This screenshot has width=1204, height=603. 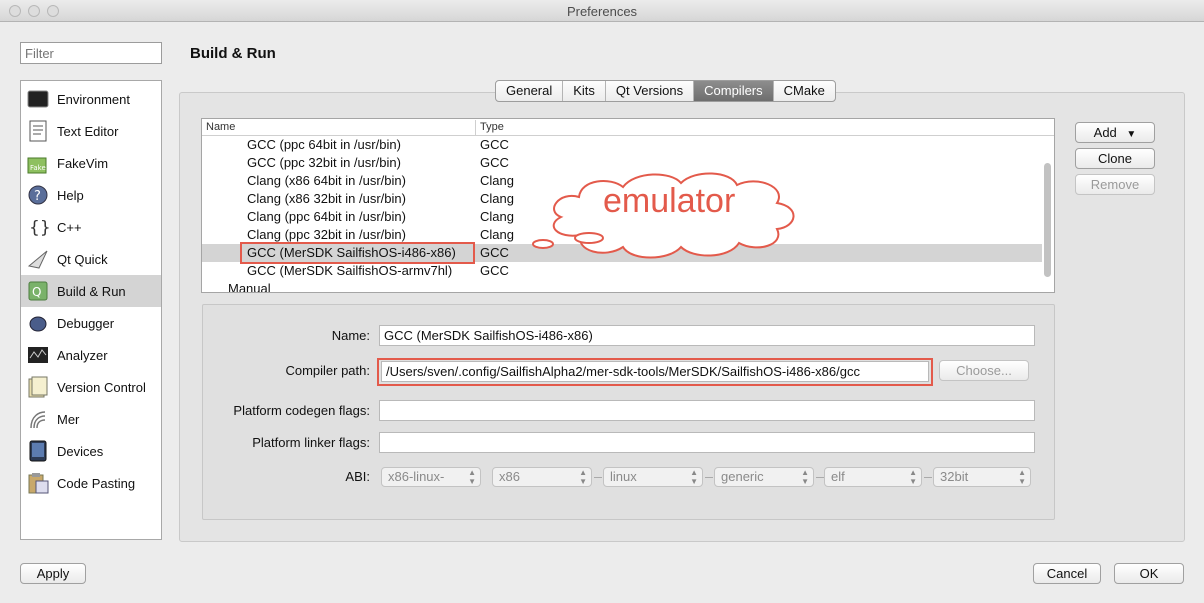 I want to click on clipboard-icon, so click(x=38, y=483).